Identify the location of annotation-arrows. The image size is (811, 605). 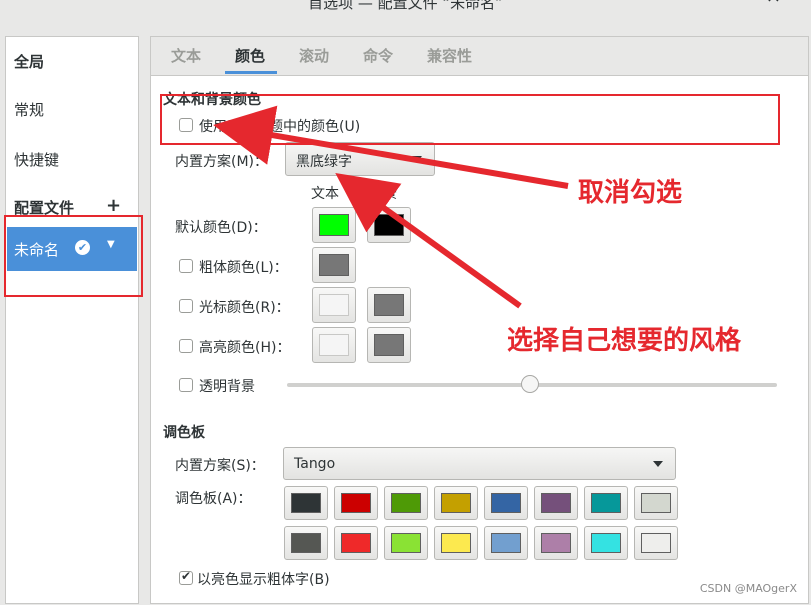
(391, 207).